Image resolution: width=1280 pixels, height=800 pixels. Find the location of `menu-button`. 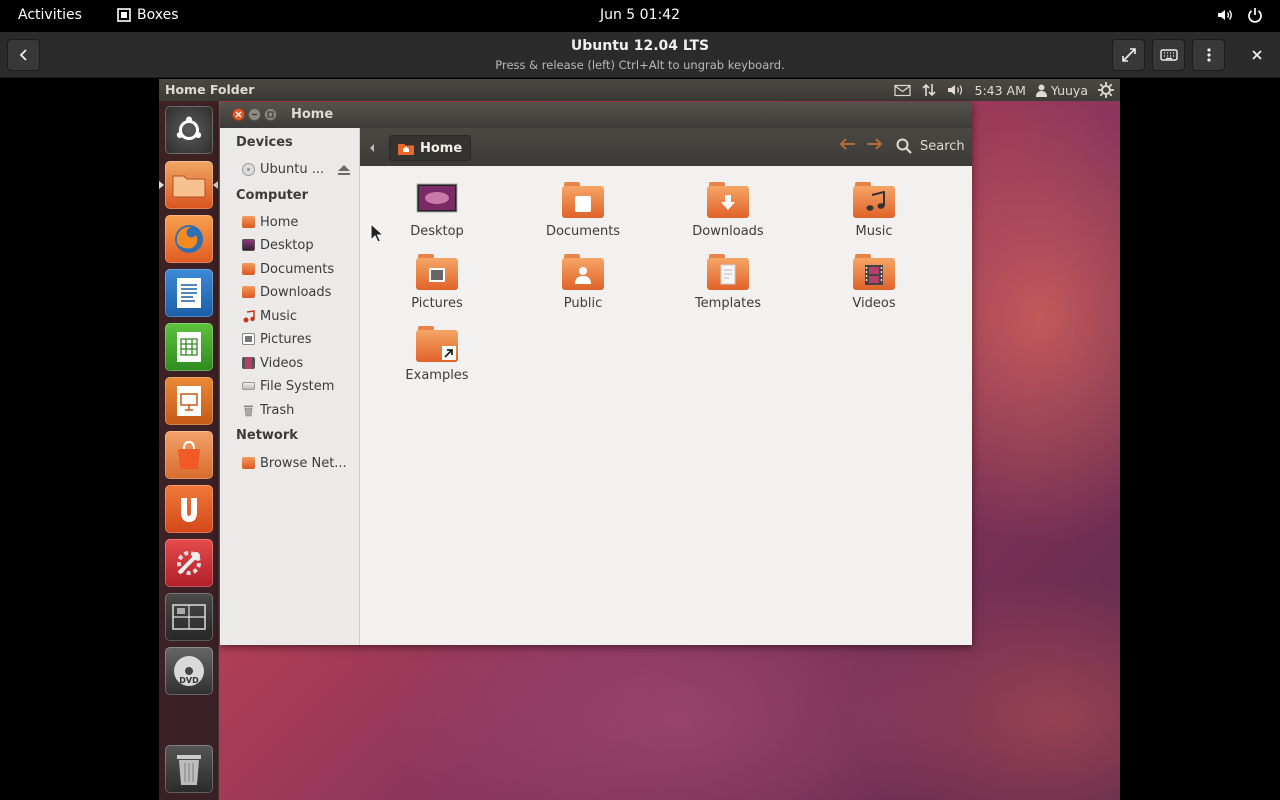

menu-button is located at coordinates (1208, 55).